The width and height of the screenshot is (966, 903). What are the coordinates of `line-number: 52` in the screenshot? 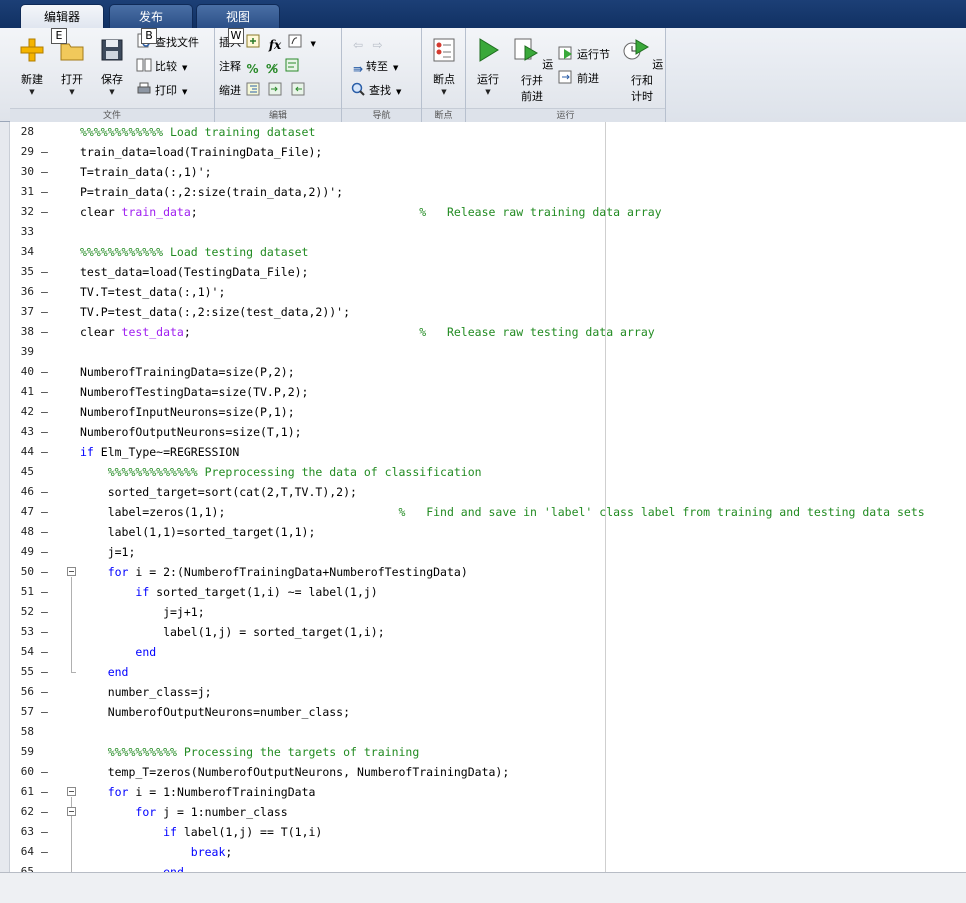 It's located at (22, 612).